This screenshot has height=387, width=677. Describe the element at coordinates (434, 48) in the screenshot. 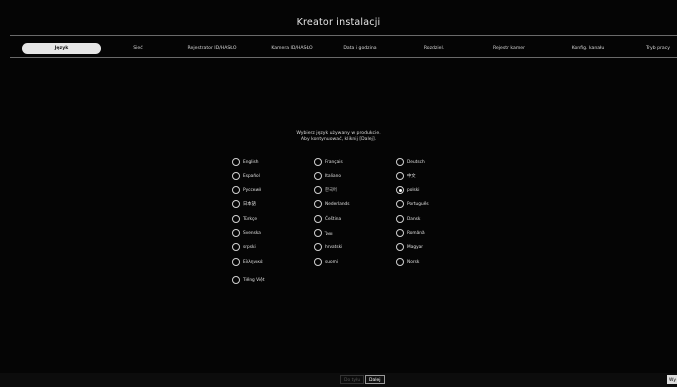

I see `tab-resolution: Rozdziel.` at that location.